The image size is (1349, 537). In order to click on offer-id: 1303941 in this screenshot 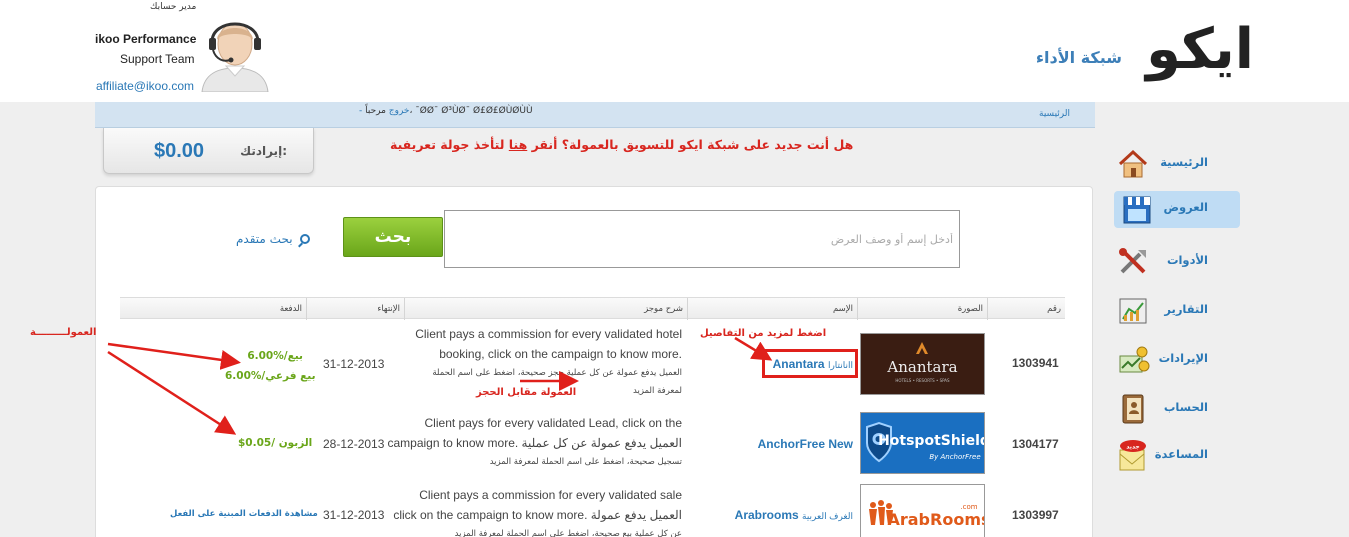, I will do `click(1035, 363)`.